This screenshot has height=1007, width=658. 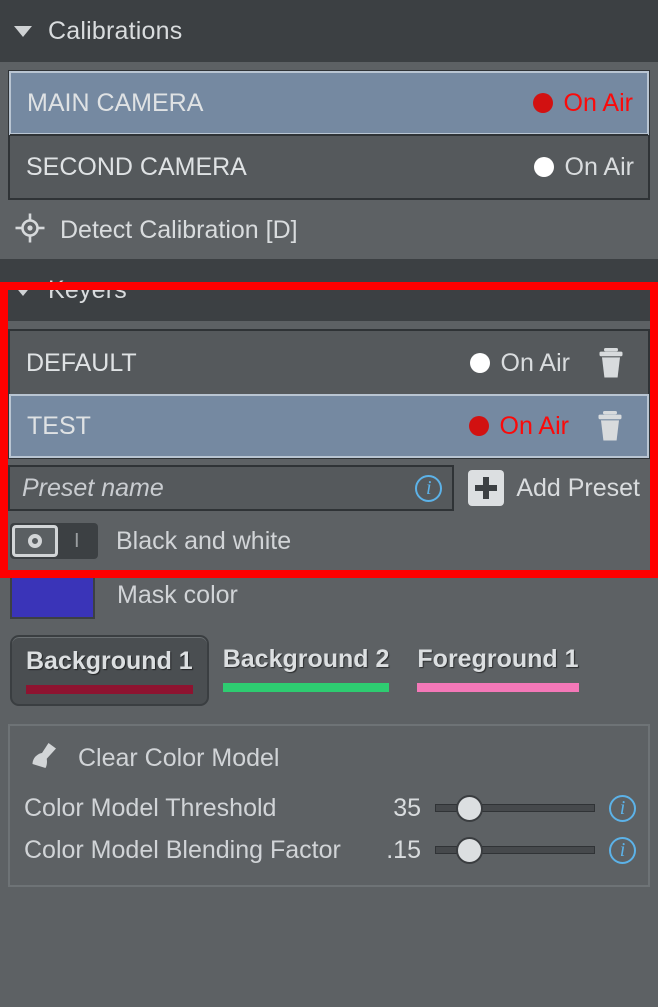 What do you see at coordinates (329, 761) in the screenshot?
I see `clear-color-model-button: Clear Color Model` at bounding box center [329, 761].